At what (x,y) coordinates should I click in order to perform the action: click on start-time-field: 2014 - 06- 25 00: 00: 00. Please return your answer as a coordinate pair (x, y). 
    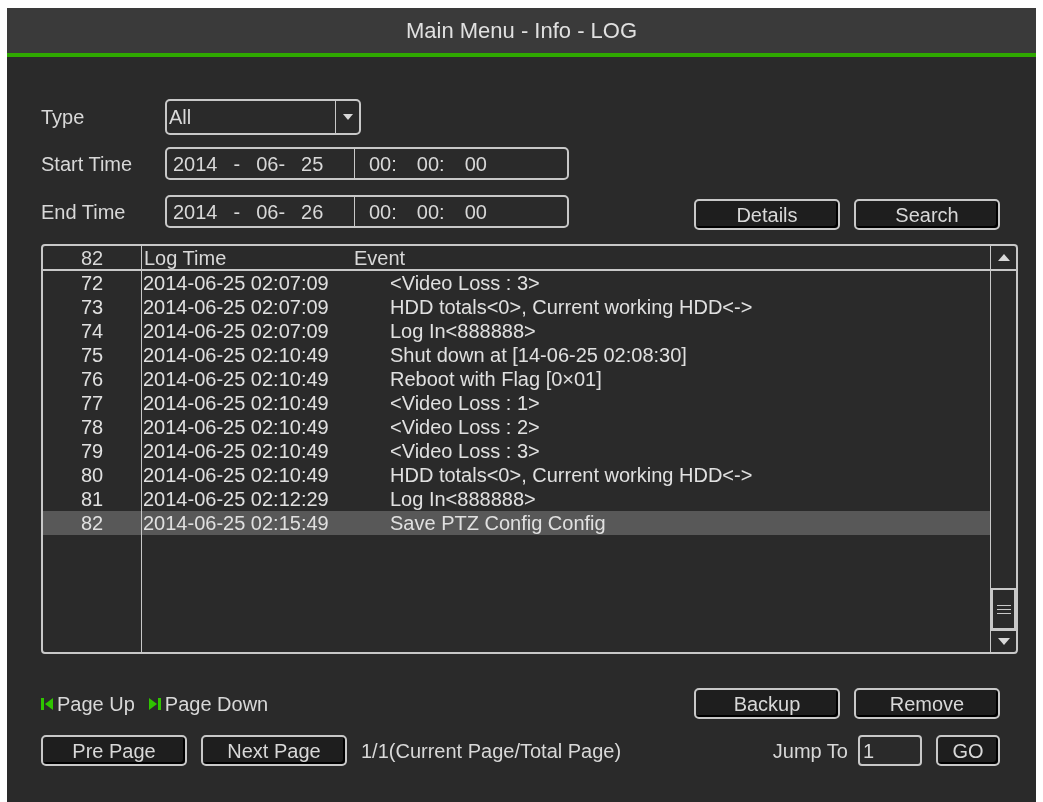
    Looking at the image, I should click on (367, 163).